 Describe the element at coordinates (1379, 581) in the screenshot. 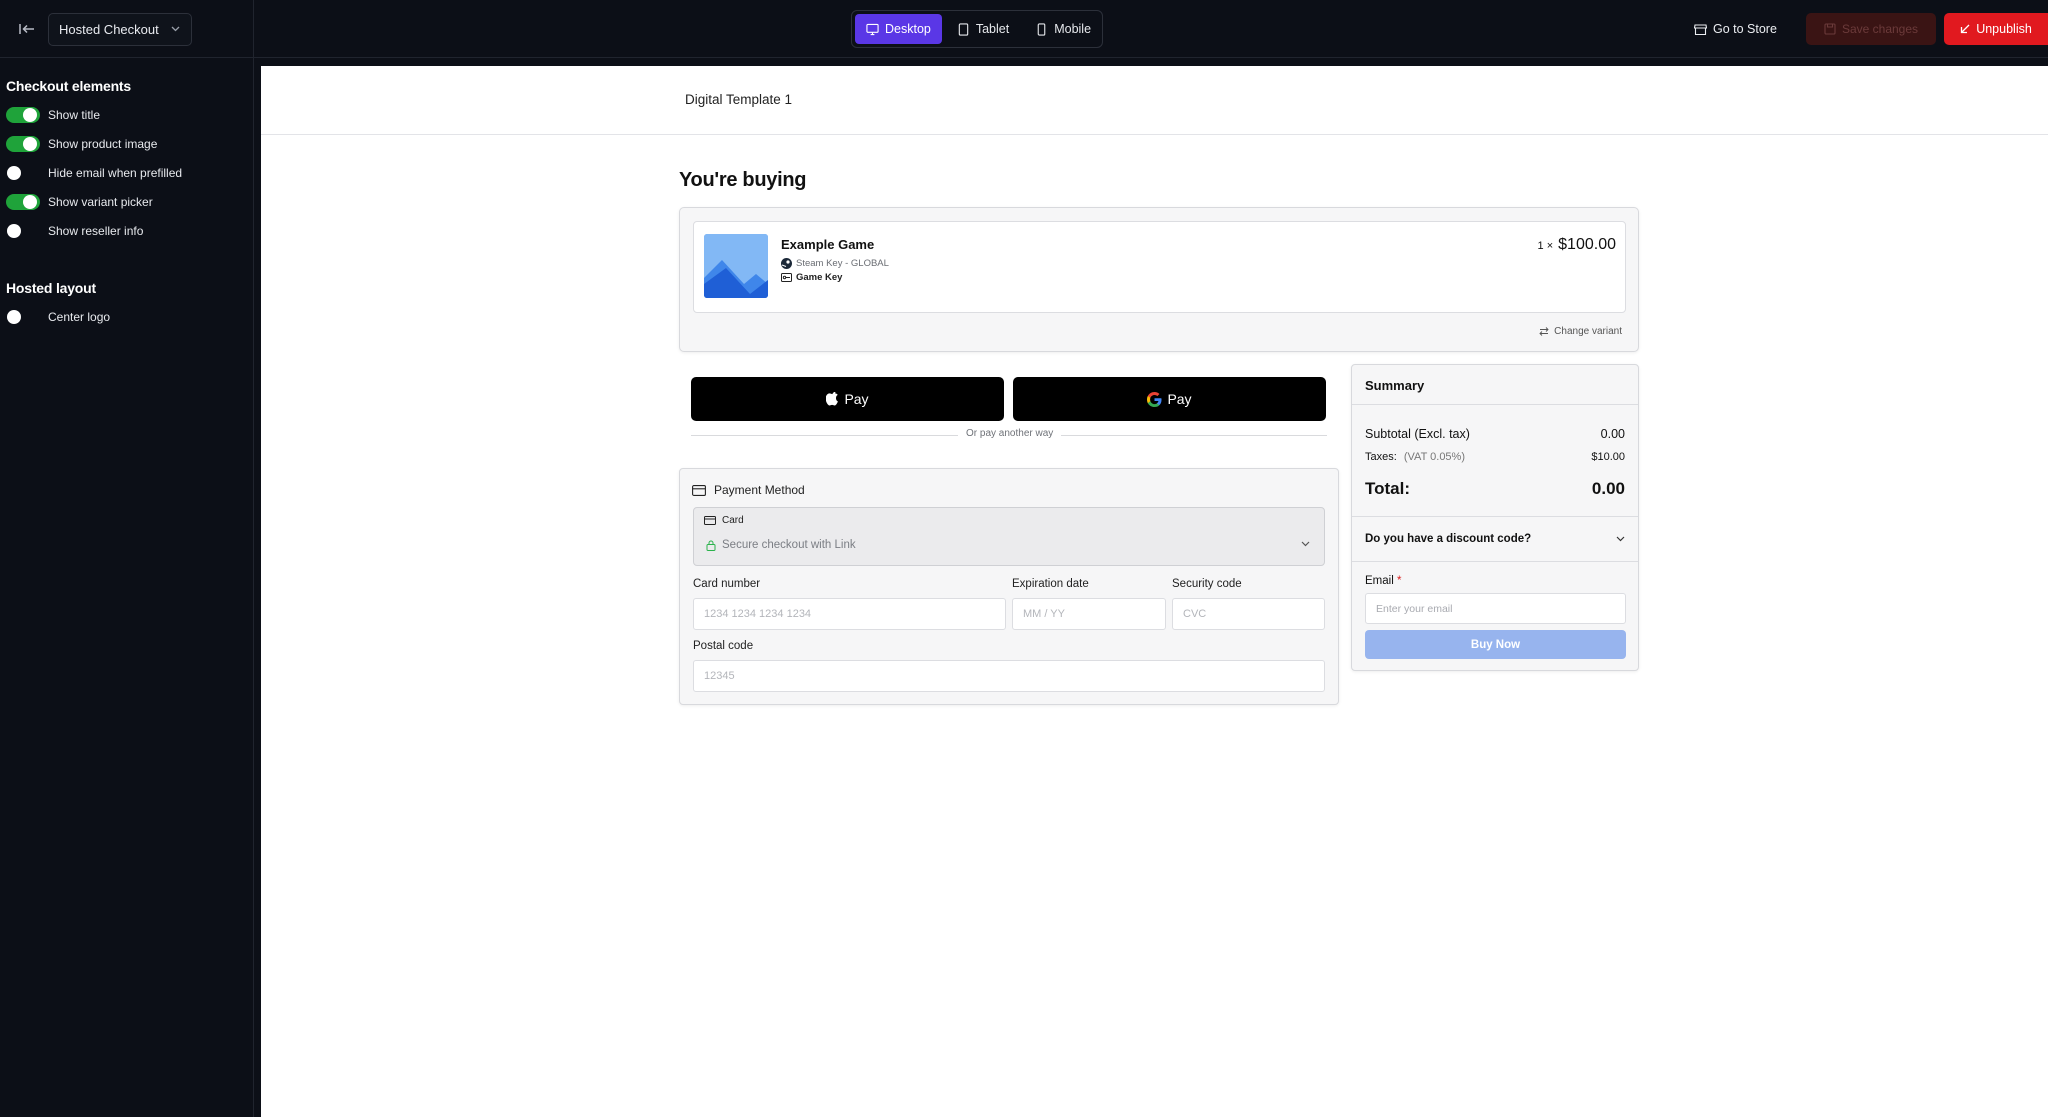

I see `email-label-text: Email` at that location.